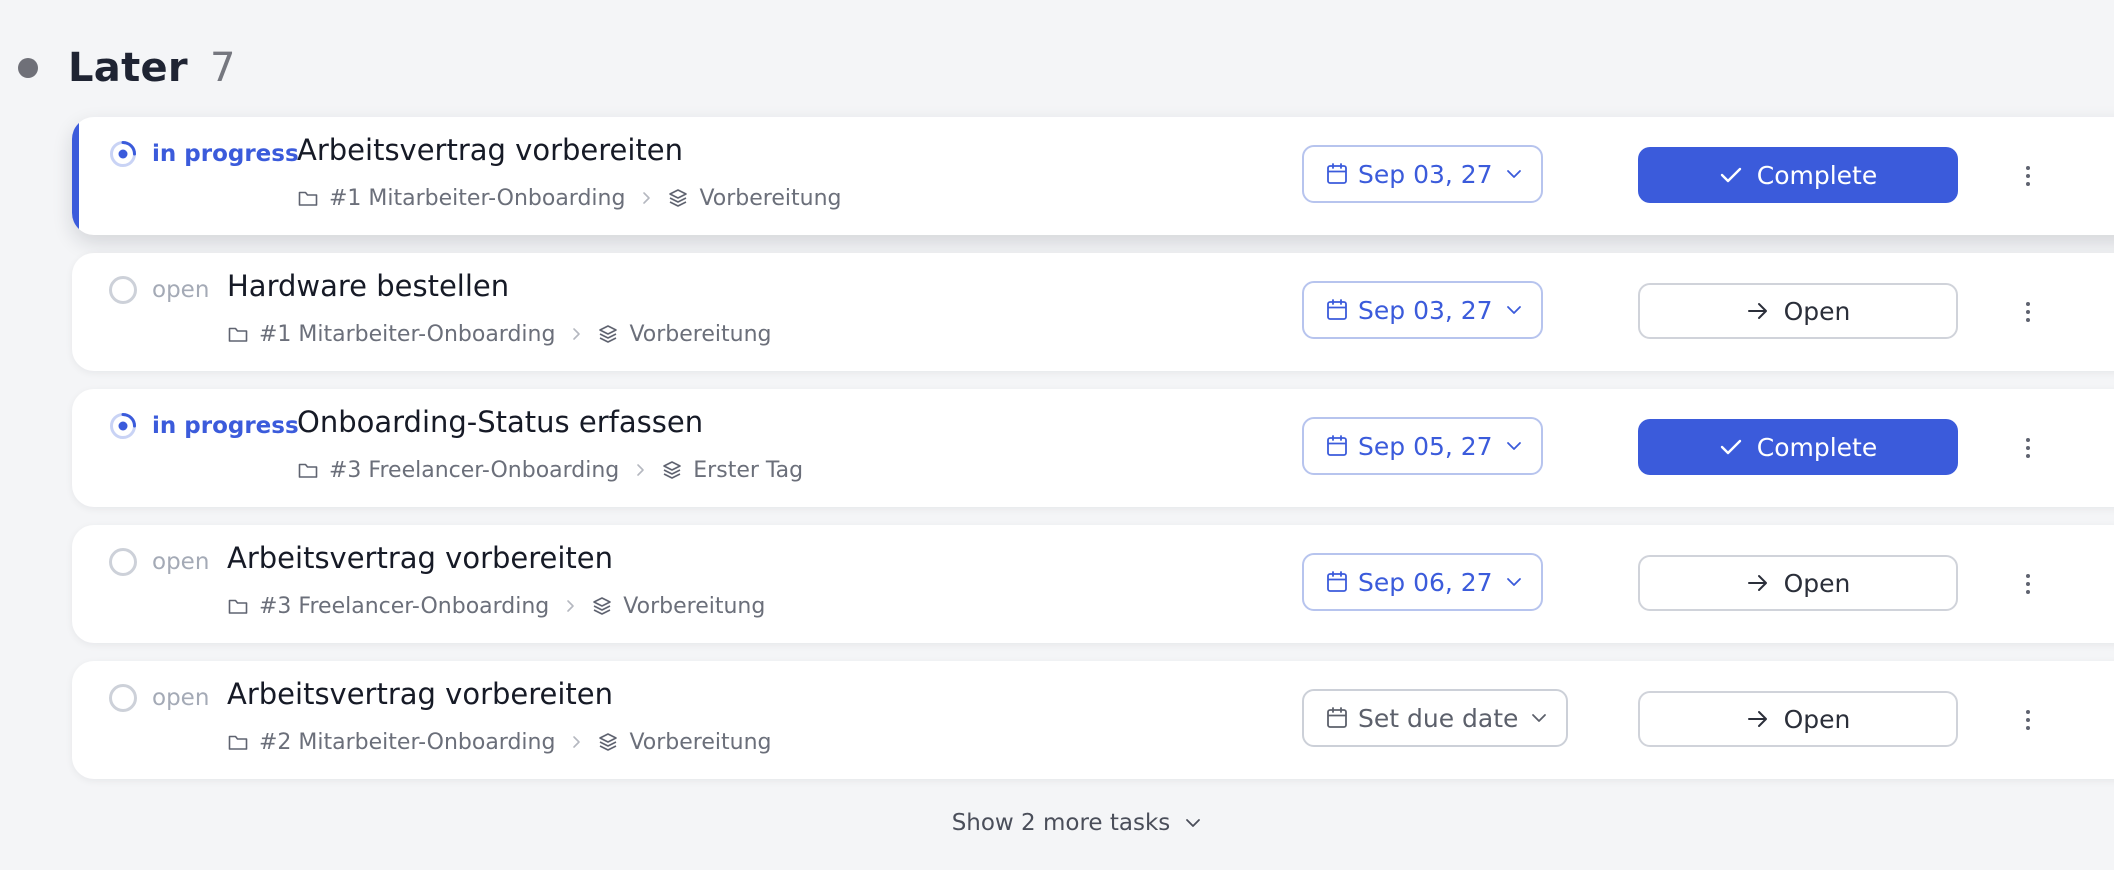 This screenshot has width=2114, height=870. Describe the element at coordinates (1425, 582) in the screenshot. I see `due-date-label: Sep 06, 27` at that location.